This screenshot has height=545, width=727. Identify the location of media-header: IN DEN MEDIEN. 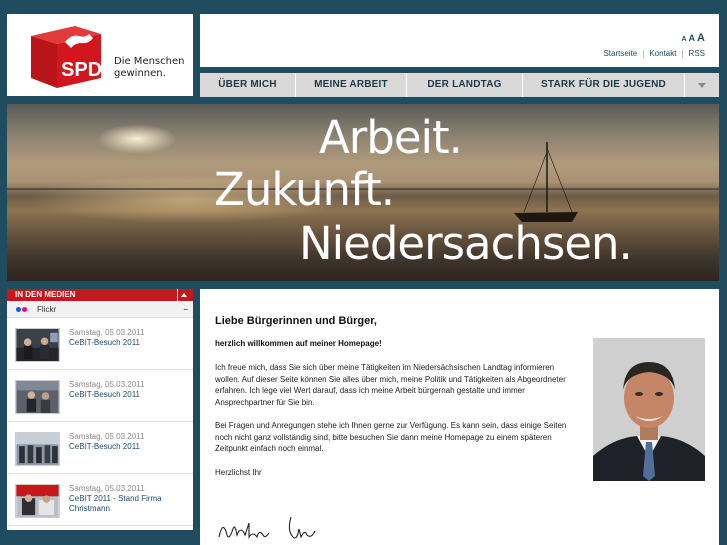
(100, 295).